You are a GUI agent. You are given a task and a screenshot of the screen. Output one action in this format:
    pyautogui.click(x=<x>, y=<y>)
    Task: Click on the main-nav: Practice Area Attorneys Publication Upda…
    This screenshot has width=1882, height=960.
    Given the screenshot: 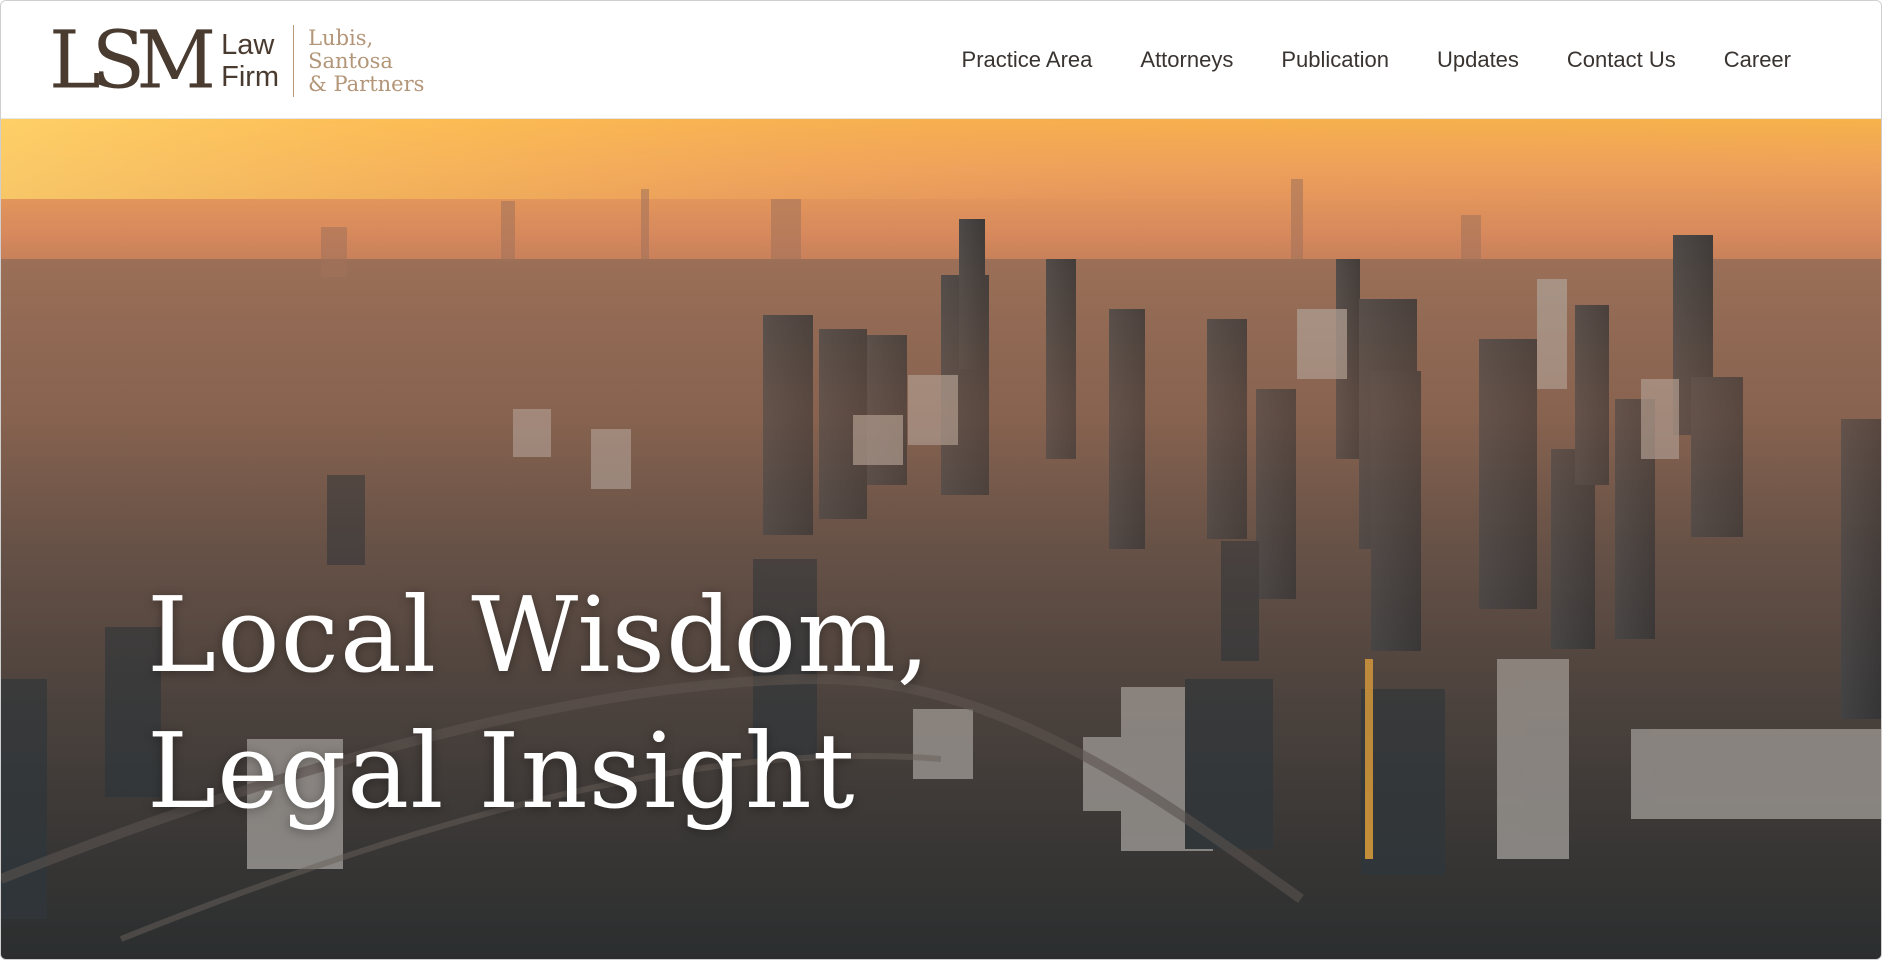 What is the action you would take?
    pyautogui.click(x=1376, y=60)
    